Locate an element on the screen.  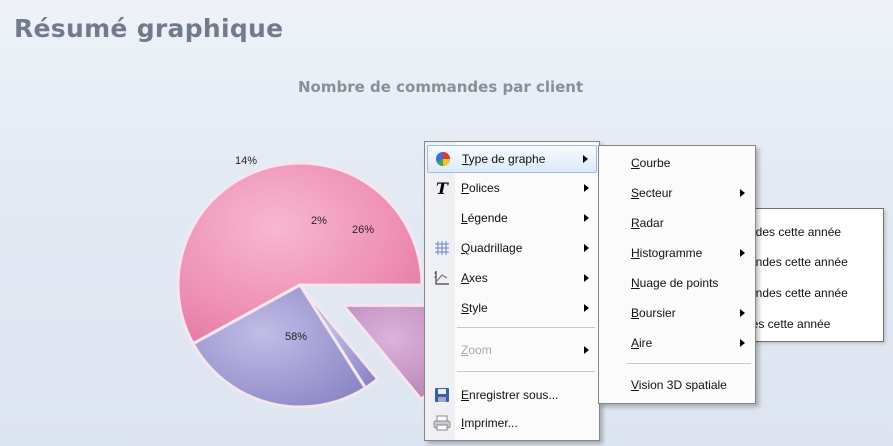
menu-item-label: Radar is located at coordinates (647, 223).